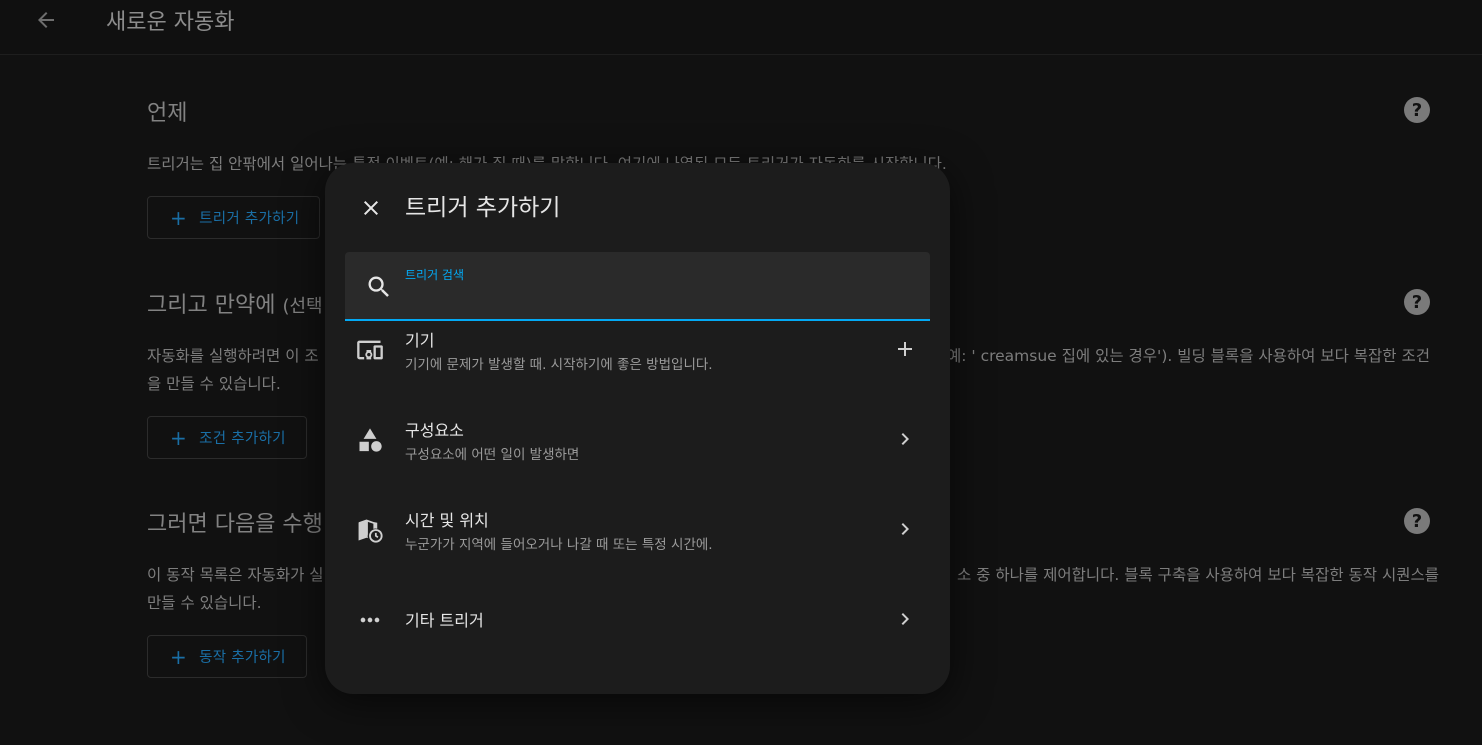 The width and height of the screenshot is (1482, 745). Describe the element at coordinates (435, 275) in the screenshot. I see `search-label: 트리거 검색` at that location.